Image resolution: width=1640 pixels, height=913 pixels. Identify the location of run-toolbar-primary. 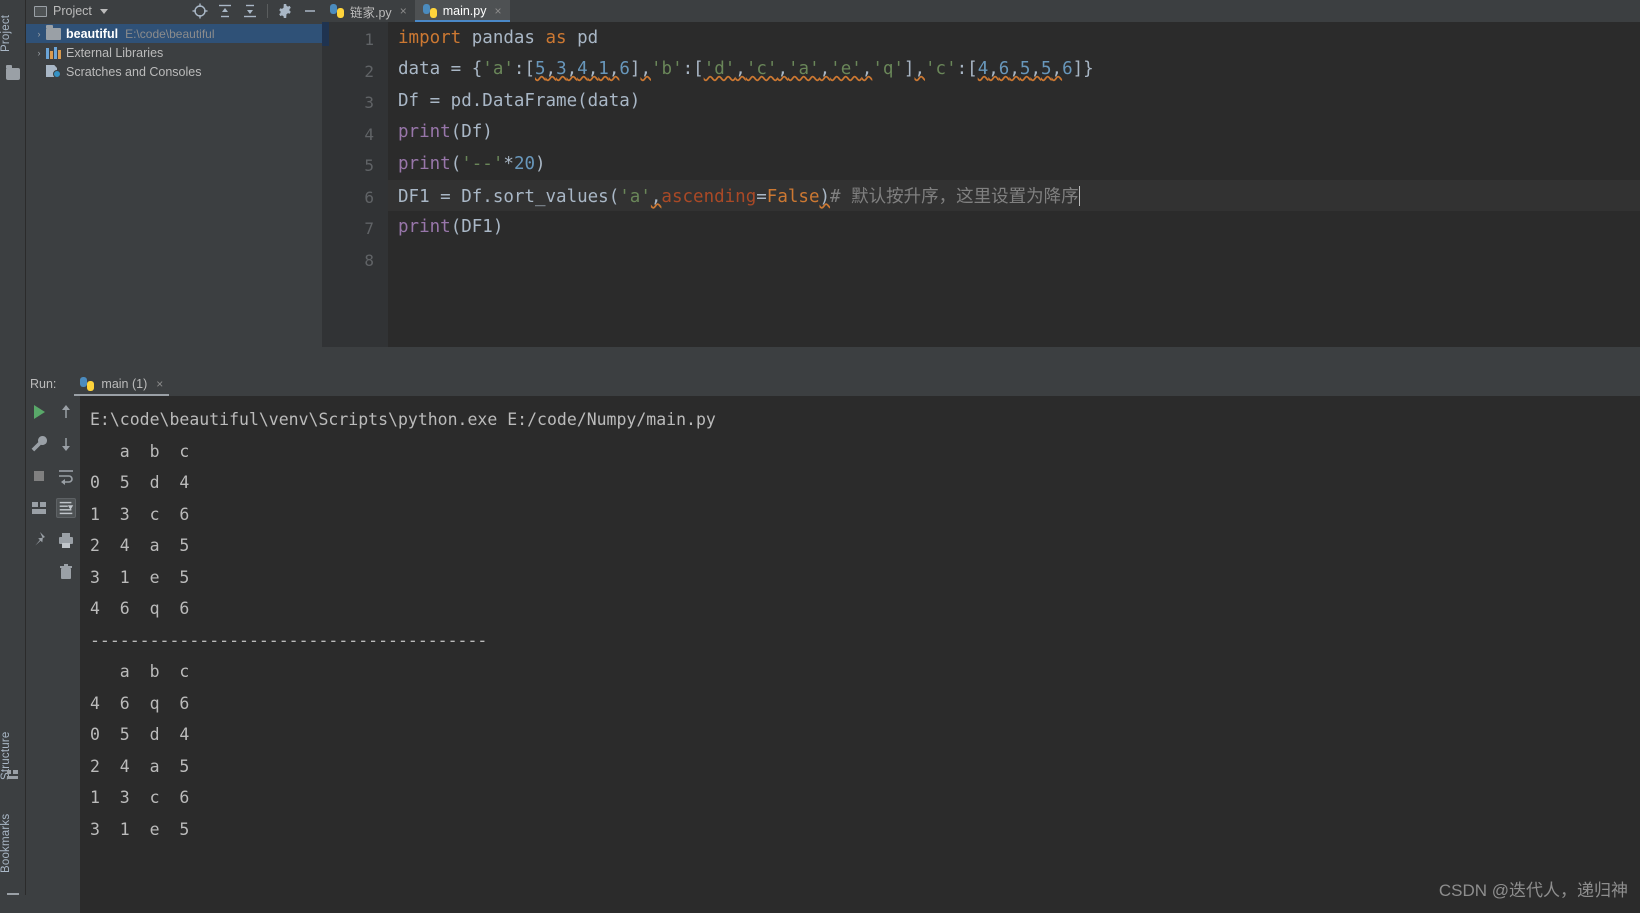
(39, 654).